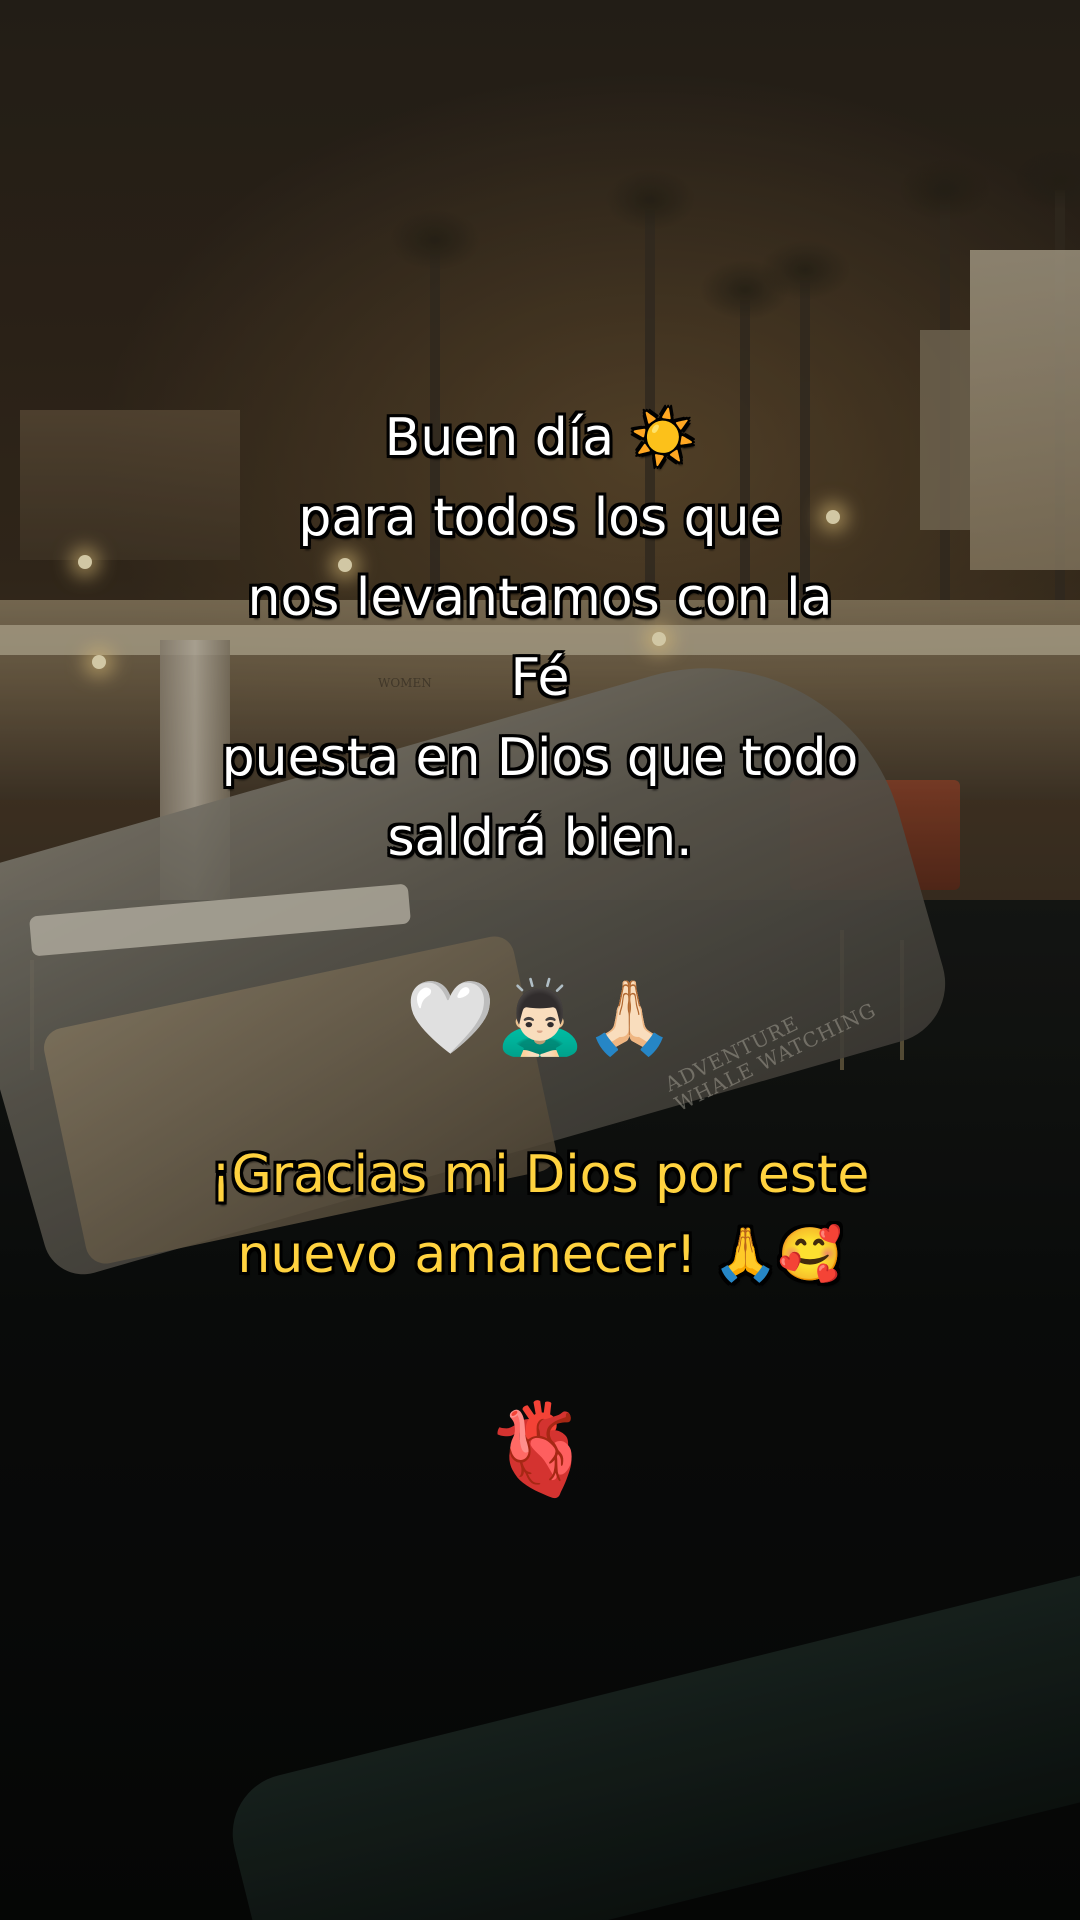 This screenshot has width=1080, height=1920. I want to click on caption-line: puesta en Dios que todo, so click(540, 758).